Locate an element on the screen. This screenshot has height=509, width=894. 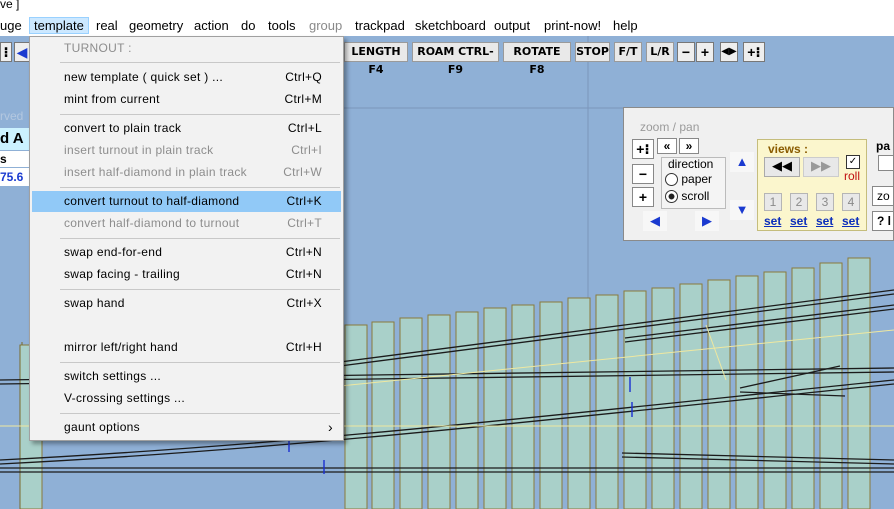
view-3-set: set is located at coordinates (824, 221).